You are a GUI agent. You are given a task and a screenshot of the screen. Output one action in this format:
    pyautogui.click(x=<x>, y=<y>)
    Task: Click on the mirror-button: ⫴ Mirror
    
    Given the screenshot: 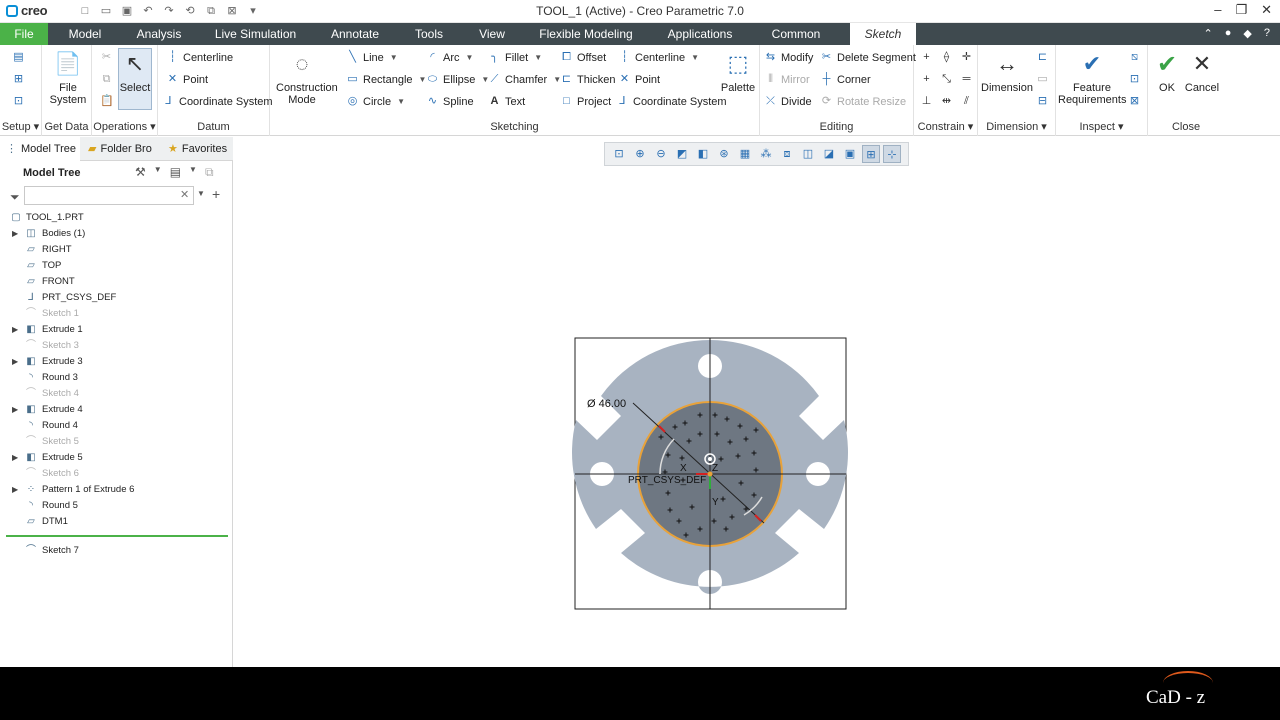 What is the action you would take?
    pyautogui.click(x=787, y=79)
    